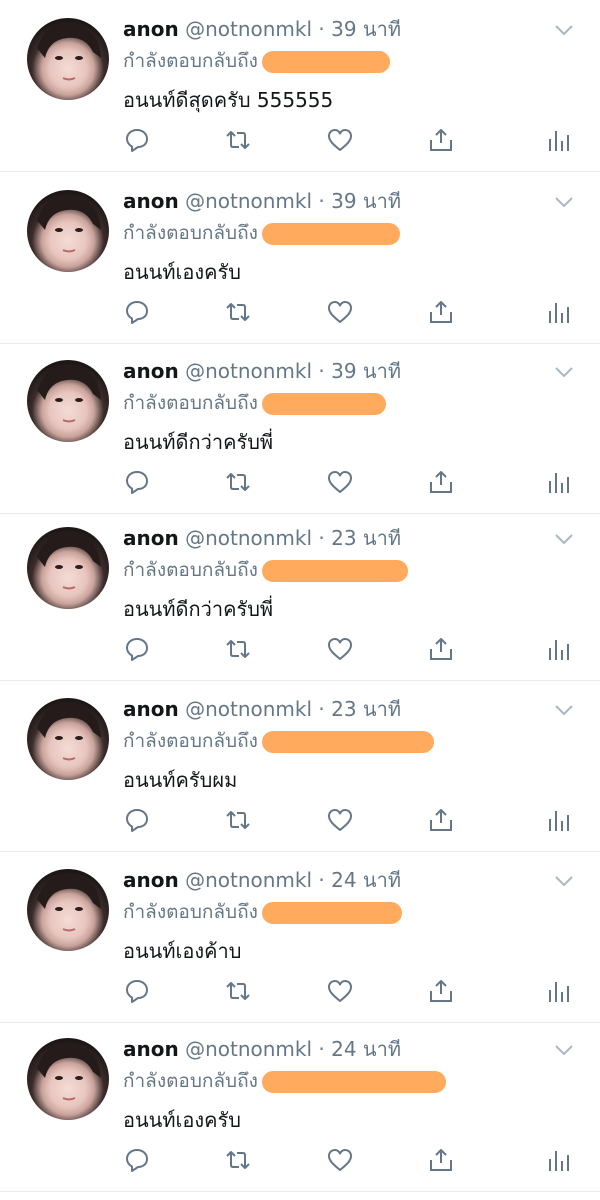  What do you see at coordinates (180, 780) in the screenshot?
I see `tweet-text: อนนท์ครับผม` at bounding box center [180, 780].